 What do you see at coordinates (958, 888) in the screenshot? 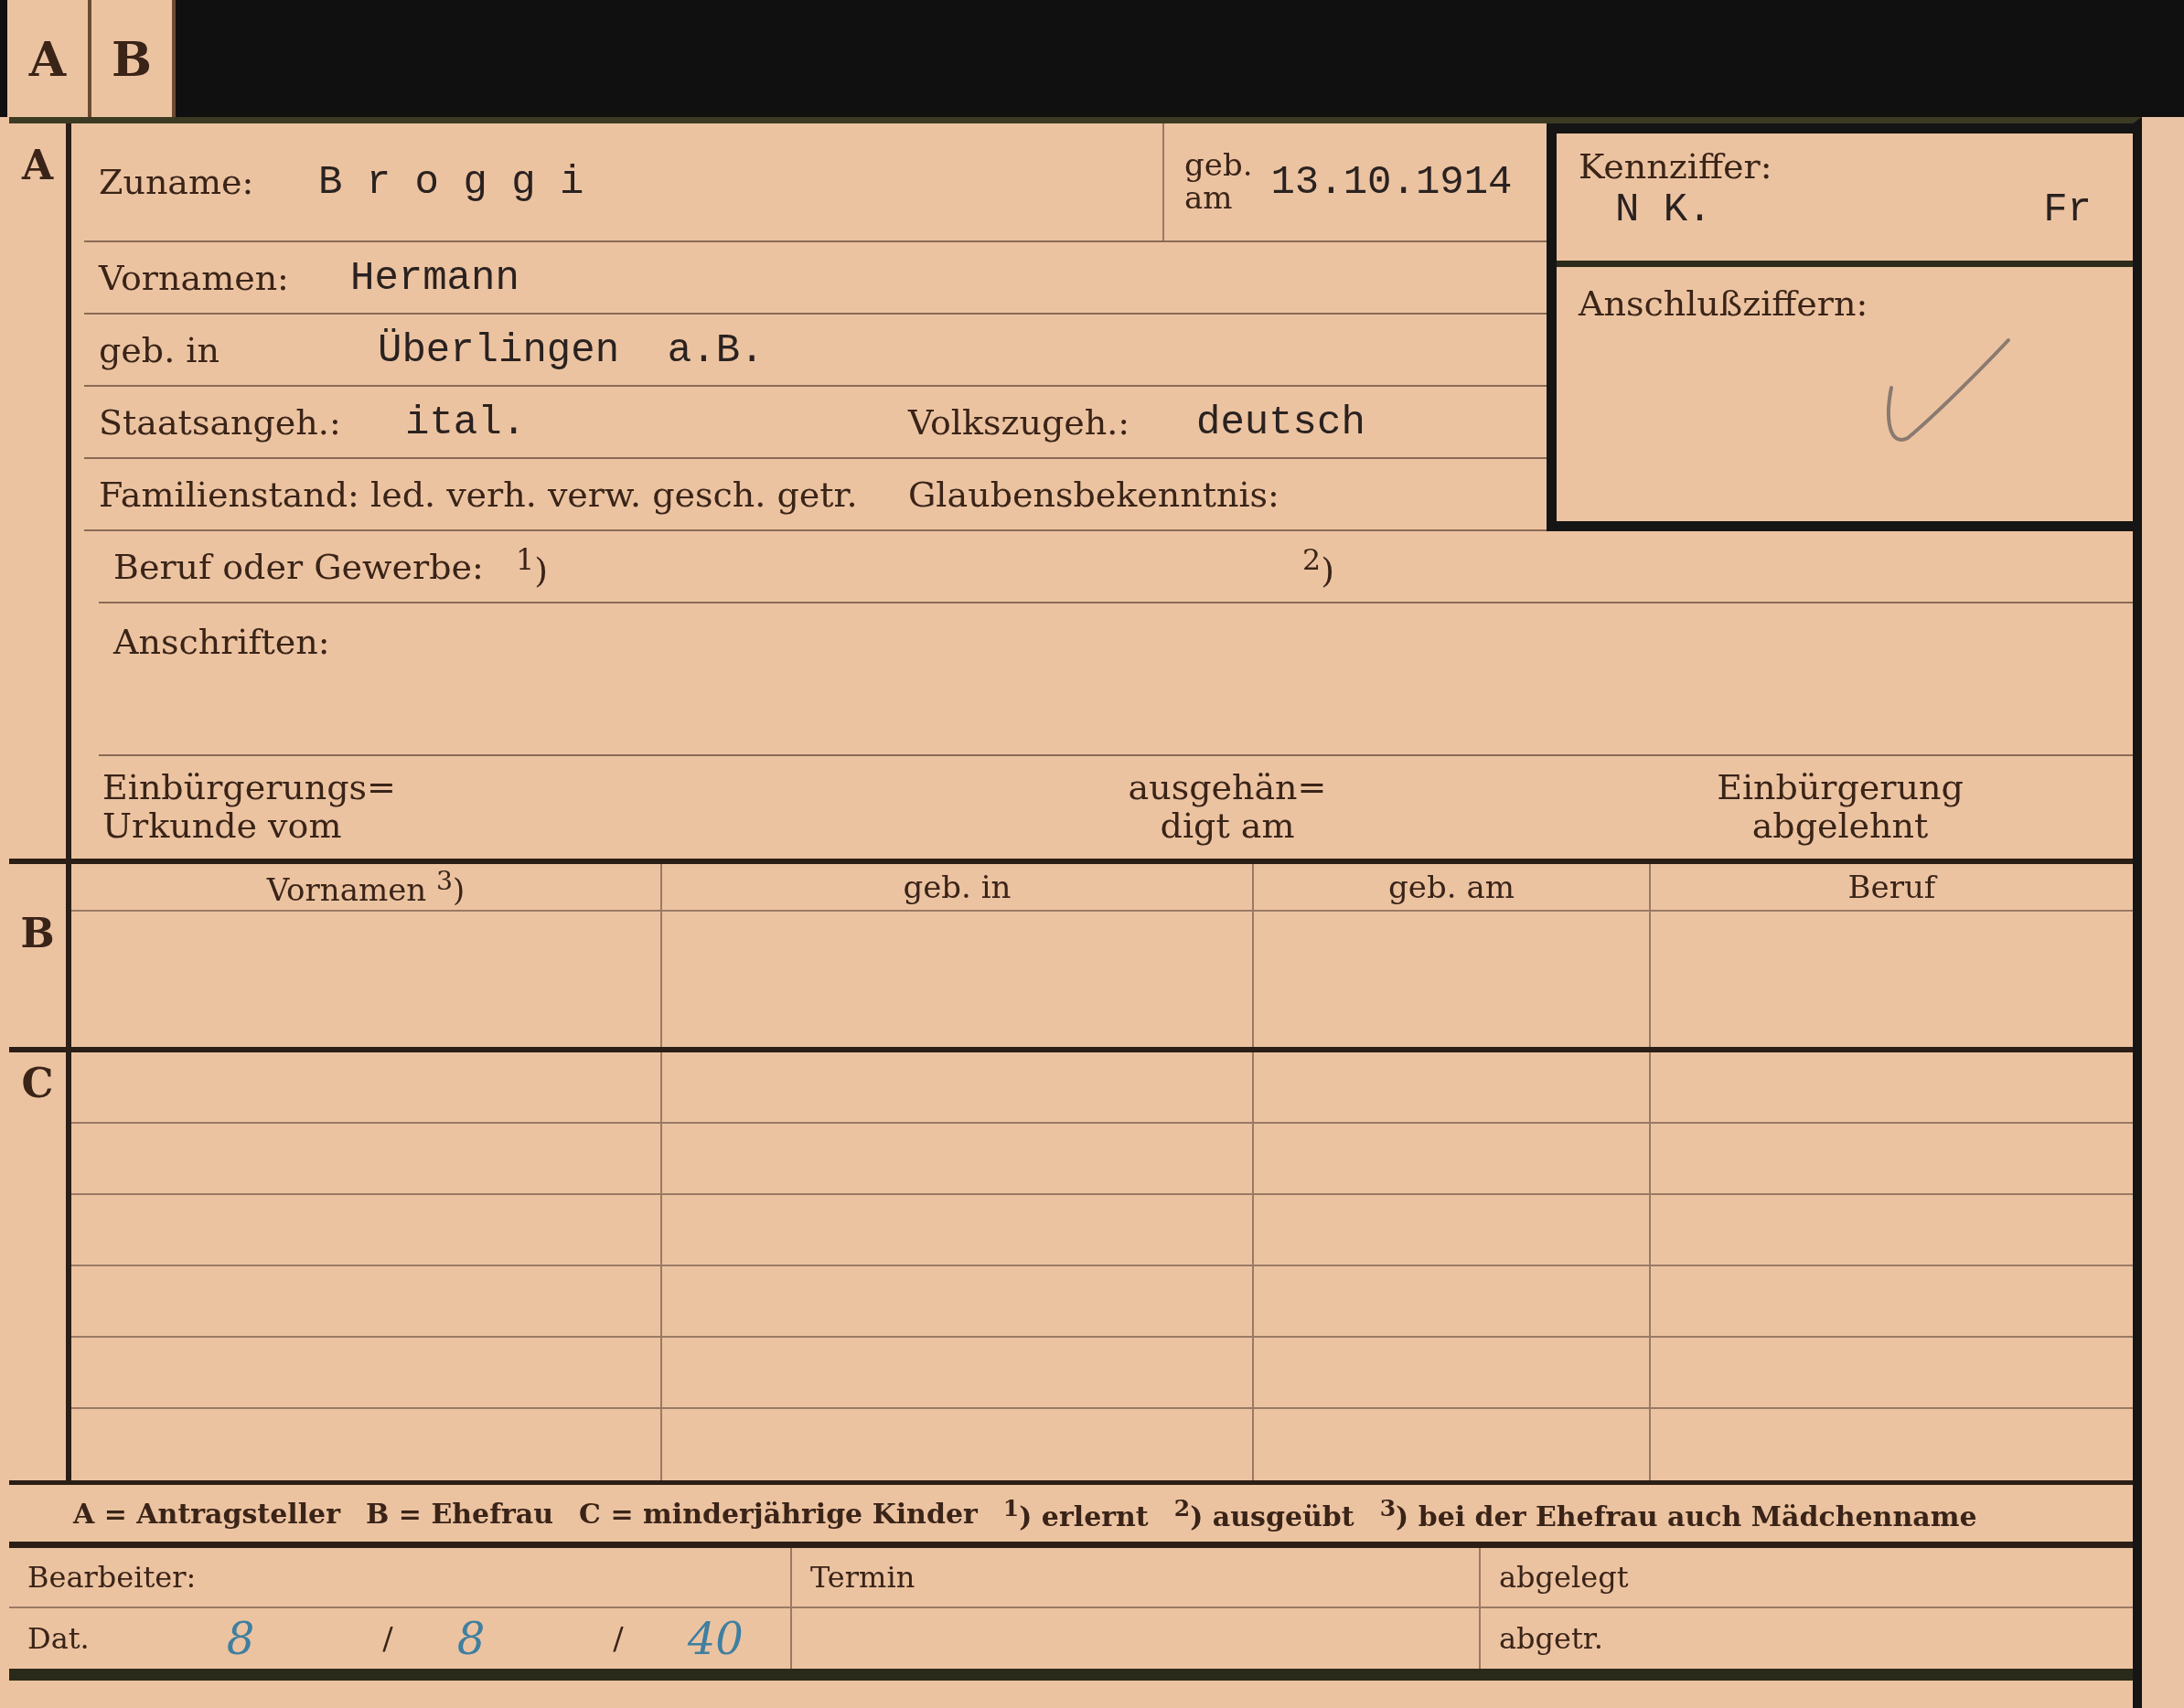
I see `column-header: geb. in` at bounding box center [958, 888].